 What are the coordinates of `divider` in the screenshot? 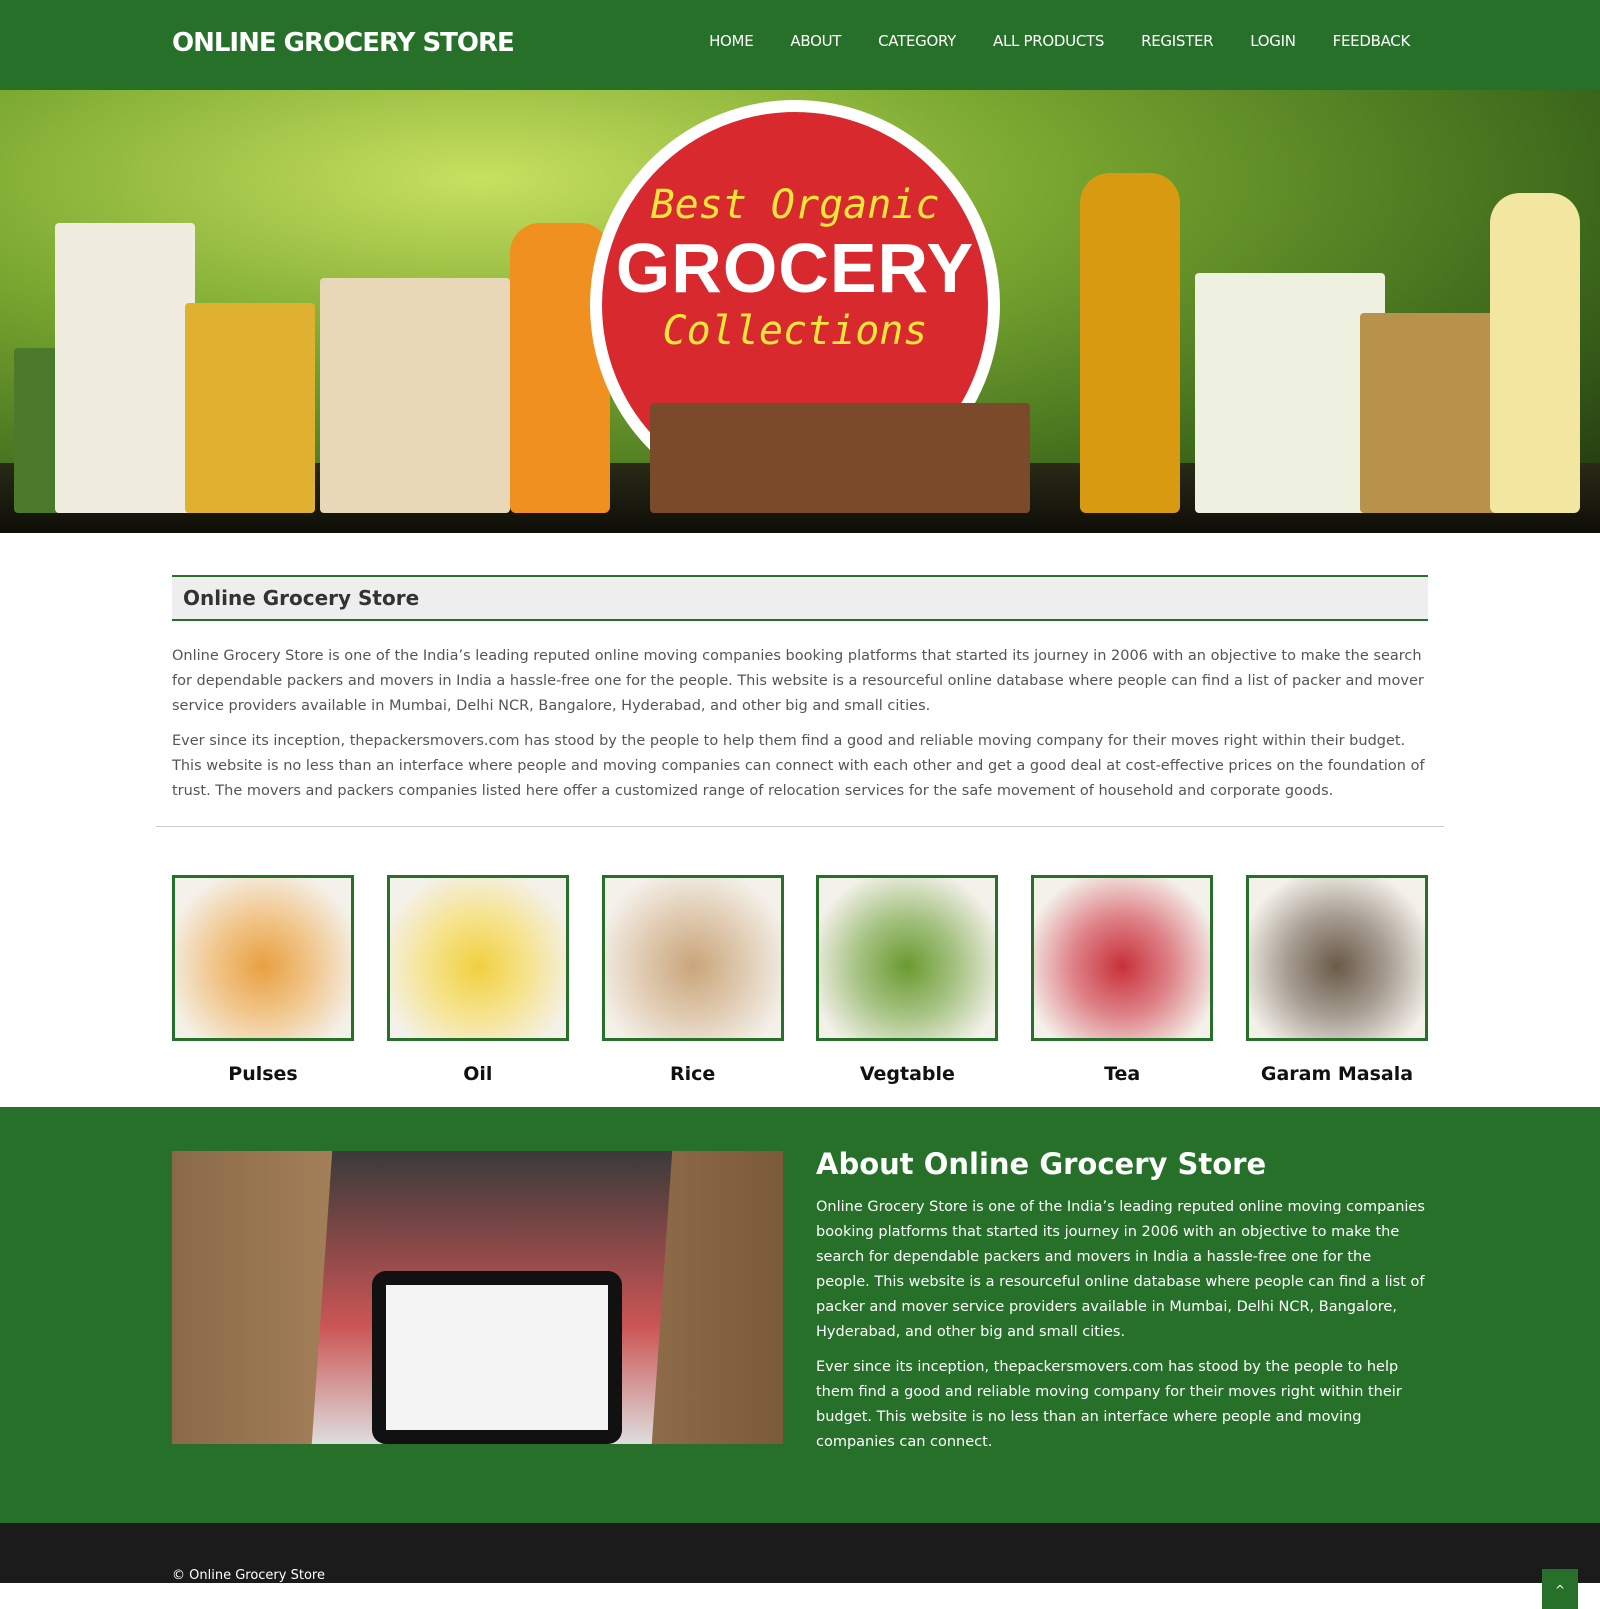 It's located at (800, 826).